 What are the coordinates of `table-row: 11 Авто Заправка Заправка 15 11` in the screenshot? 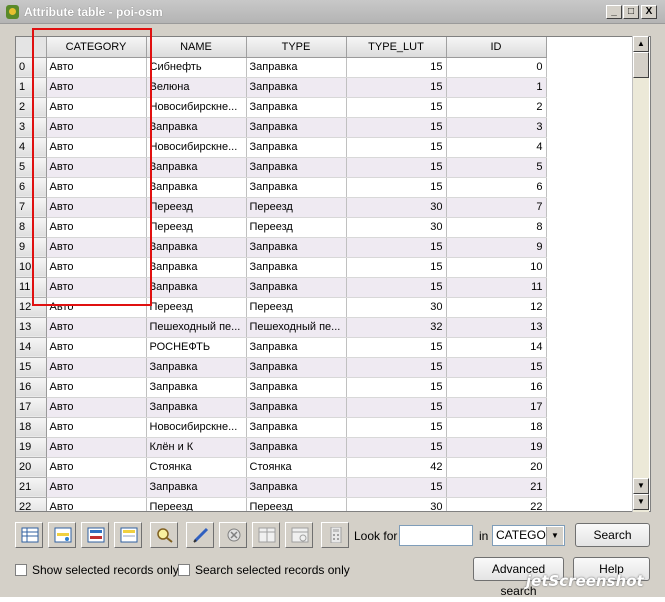 It's located at (281, 287).